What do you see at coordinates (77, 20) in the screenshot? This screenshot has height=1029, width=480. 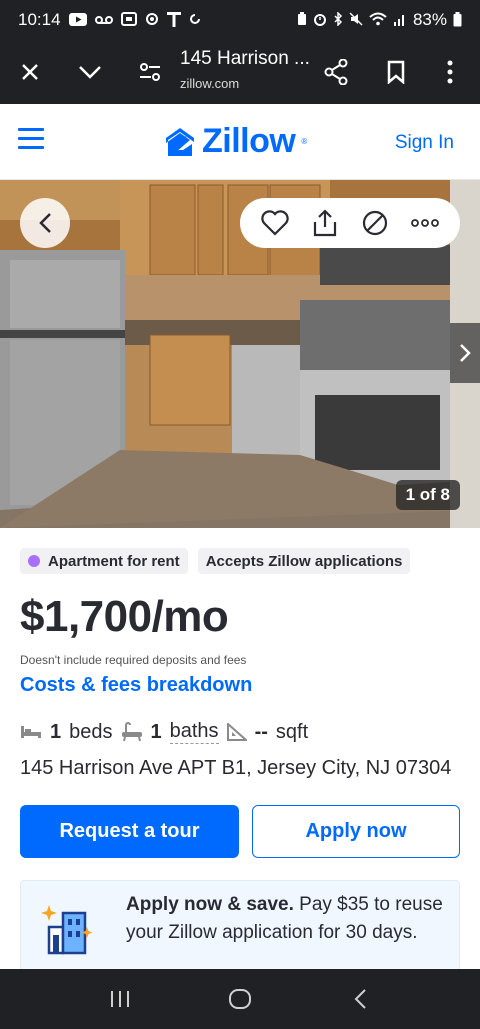 I see `youtube-icon` at bounding box center [77, 20].